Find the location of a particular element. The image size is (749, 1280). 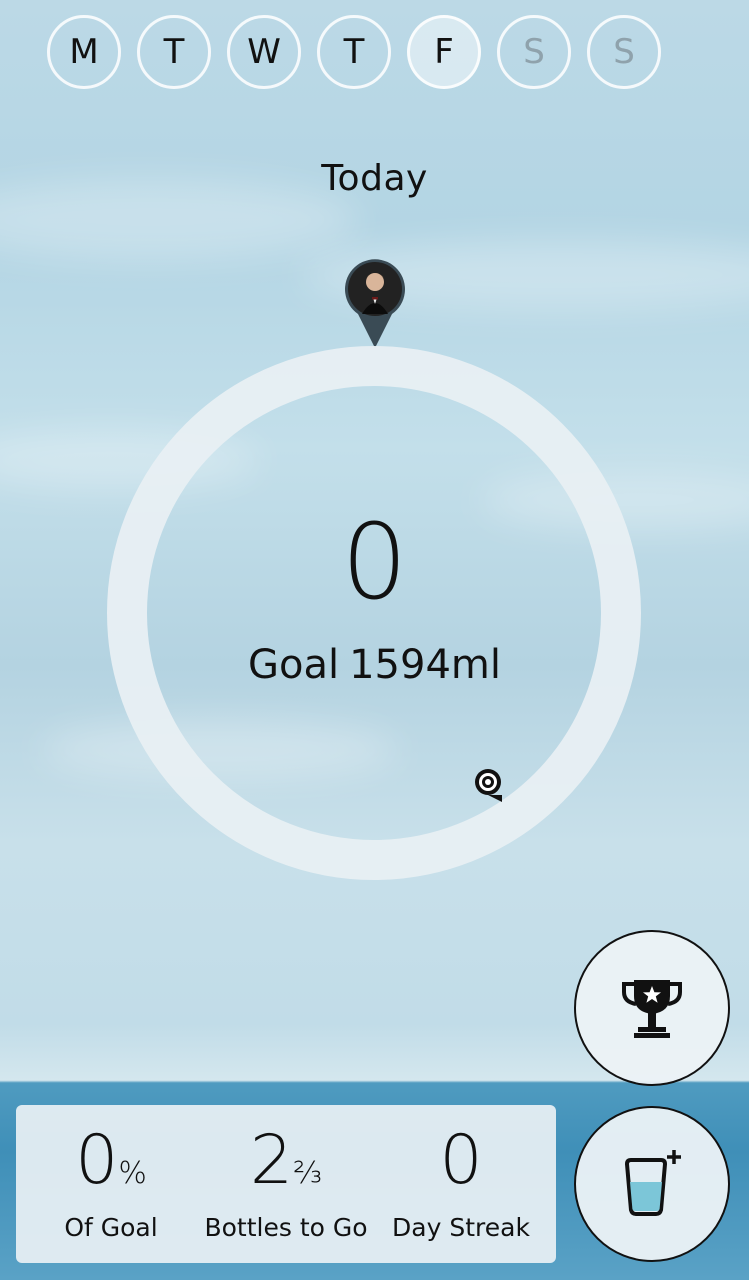

day-sunday: S is located at coordinates (624, 52).